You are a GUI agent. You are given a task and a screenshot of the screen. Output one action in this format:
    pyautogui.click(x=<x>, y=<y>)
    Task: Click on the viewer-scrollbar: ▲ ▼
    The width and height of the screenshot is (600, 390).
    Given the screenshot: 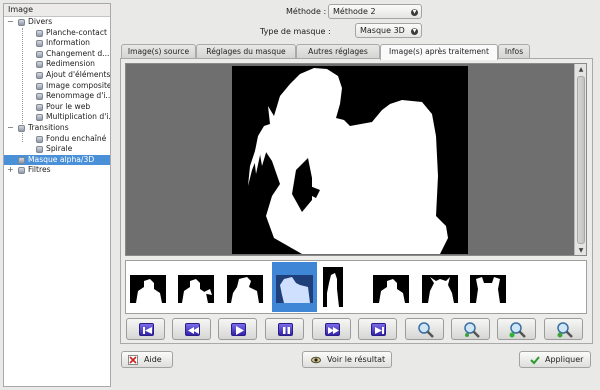 What is the action you would take?
    pyautogui.click(x=580, y=159)
    